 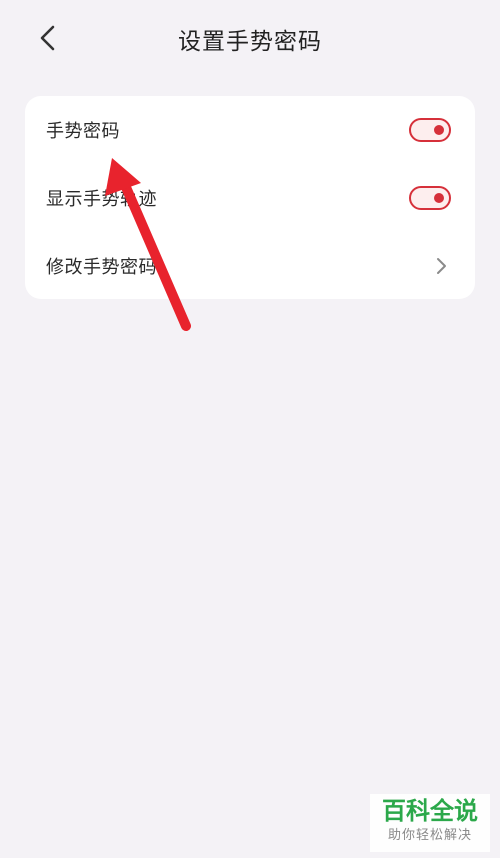 I want to click on setting-row-gesture-password: 手势密码, so click(x=250, y=130).